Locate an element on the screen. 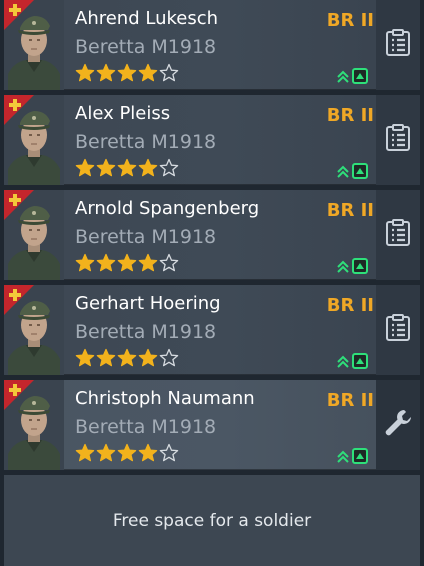  soldier-name: Alex Pleiss is located at coordinates (123, 113).